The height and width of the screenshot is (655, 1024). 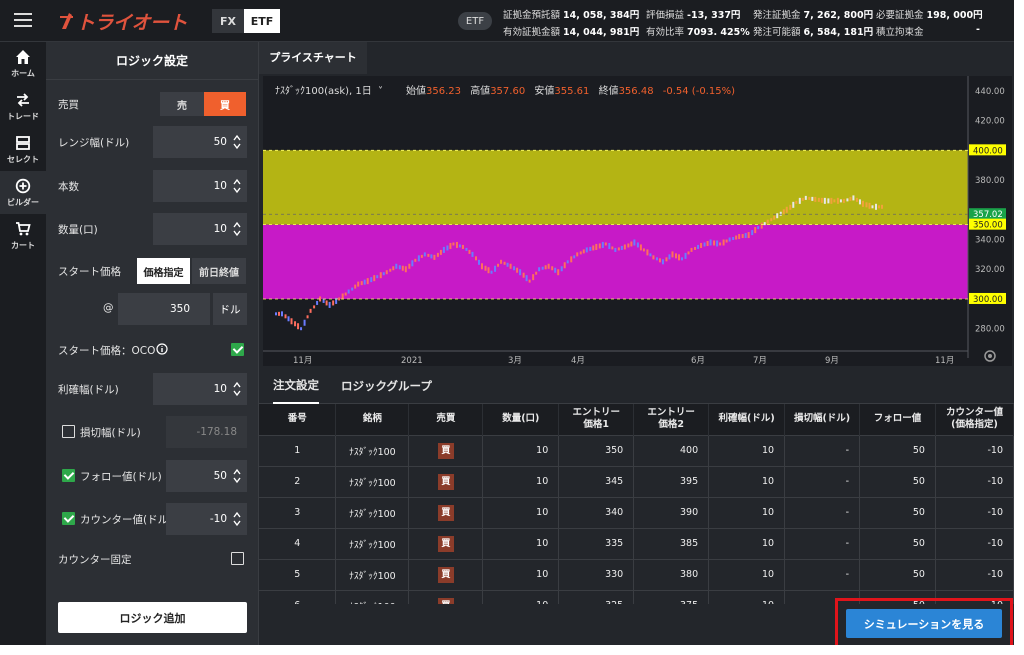 What do you see at coordinates (200, 229) in the screenshot?
I see `qty-stepper: 10` at bounding box center [200, 229].